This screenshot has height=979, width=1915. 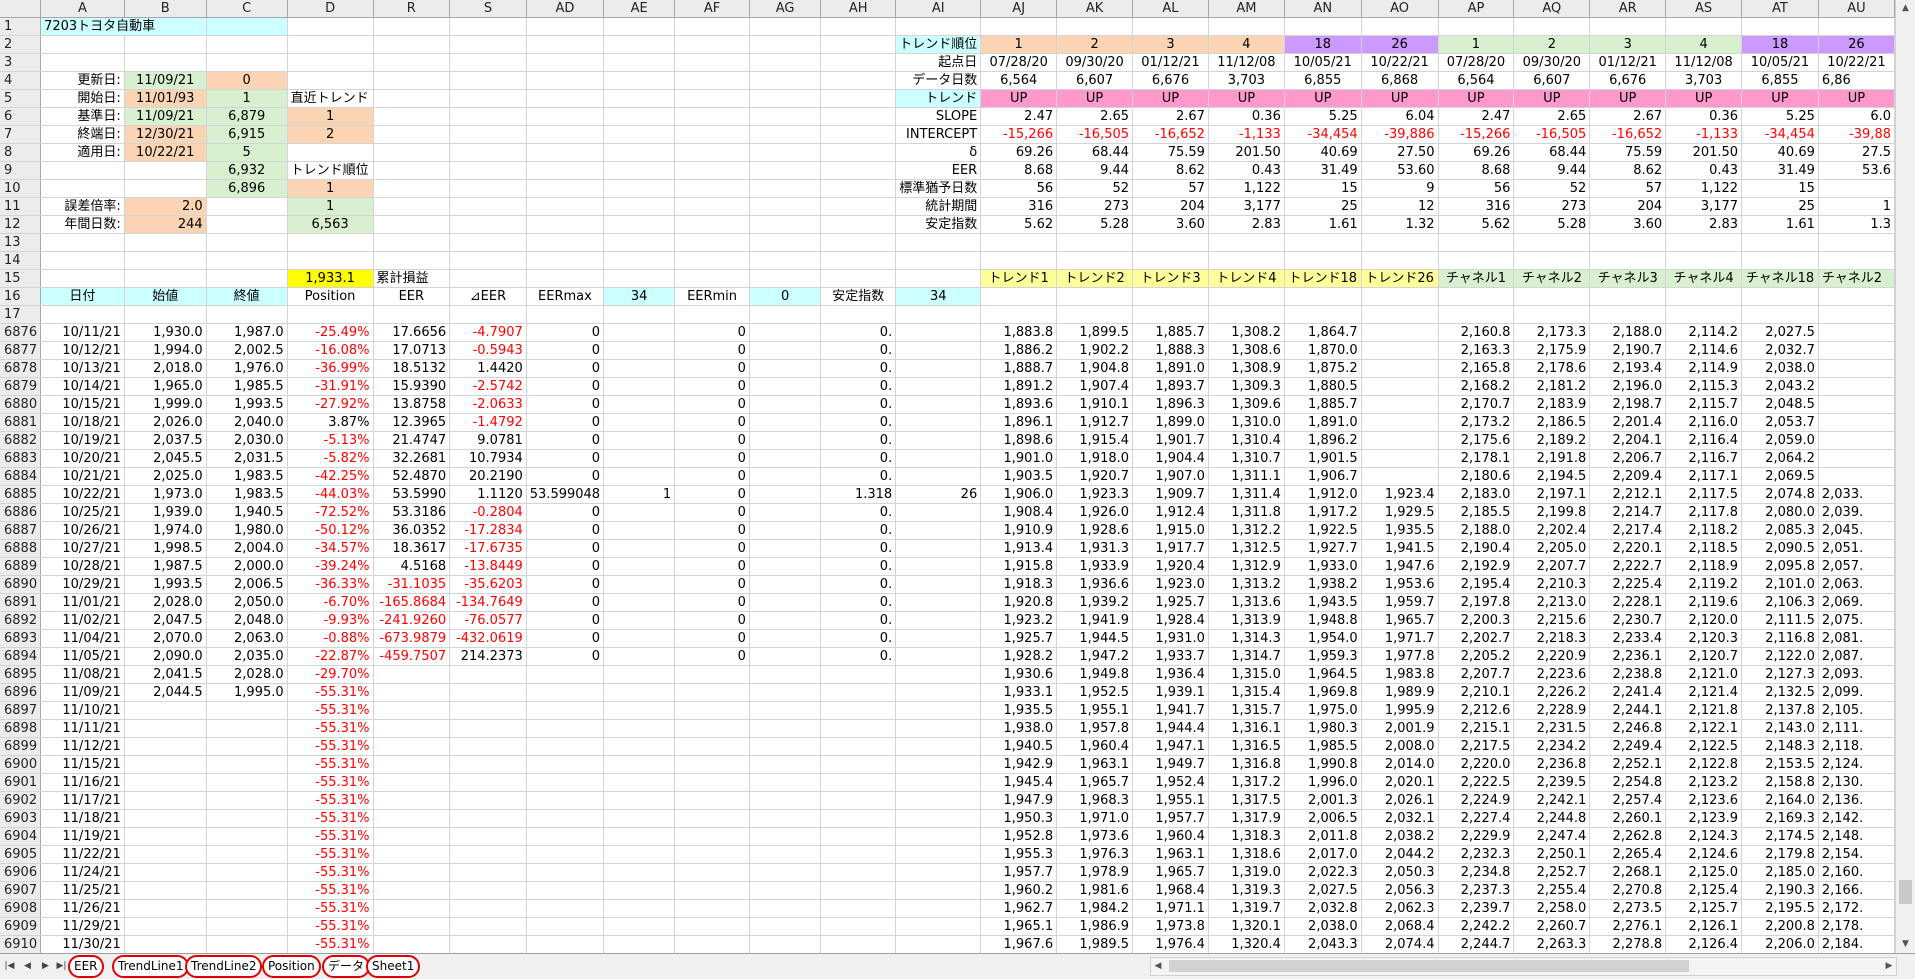 I want to click on cell-b: 2,047.5, so click(x=165, y=620).